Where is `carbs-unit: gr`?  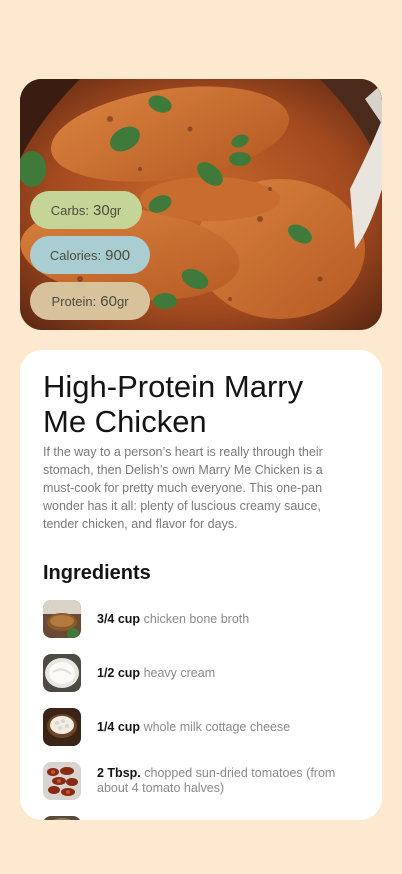 carbs-unit: gr is located at coordinates (115, 210).